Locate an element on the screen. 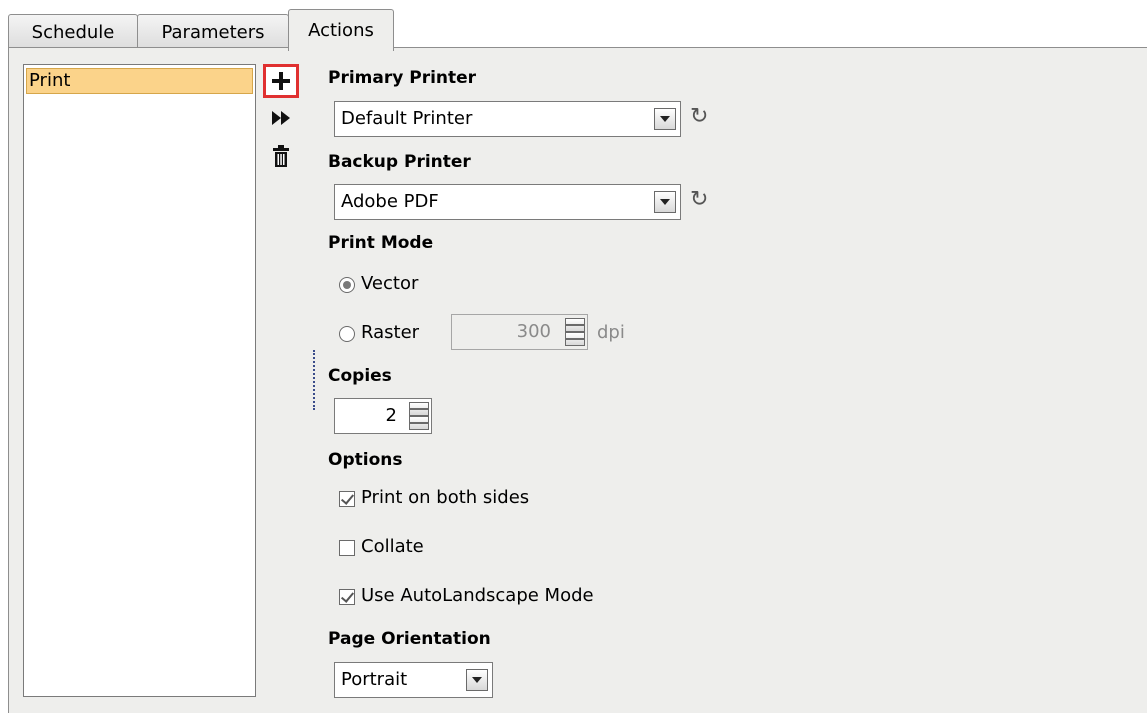 Image resolution: width=1147 pixels, height=713 pixels. primary-printer-value: Default Printer is located at coordinates (407, 118).